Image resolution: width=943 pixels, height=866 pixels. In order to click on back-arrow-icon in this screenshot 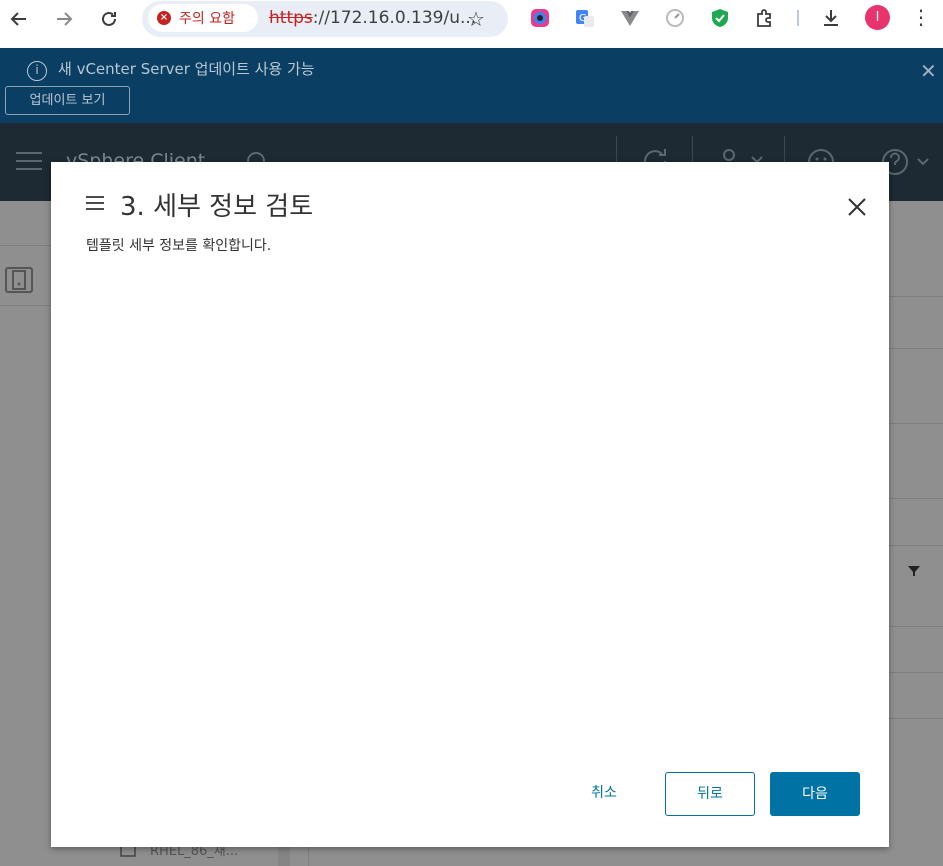, I will do `click(19, 19)`.